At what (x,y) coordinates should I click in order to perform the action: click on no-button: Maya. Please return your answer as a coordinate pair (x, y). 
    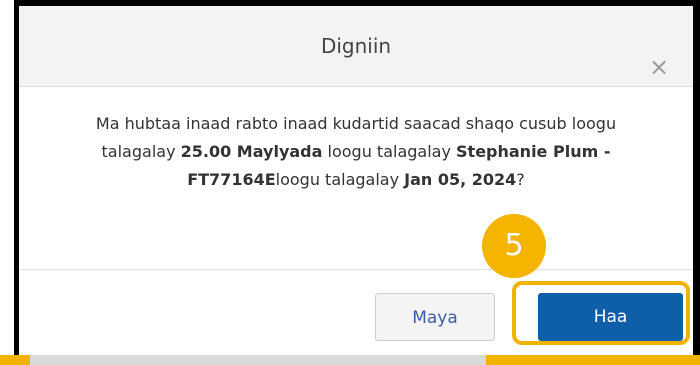
    Looking at the image, I should click on (435, 317).